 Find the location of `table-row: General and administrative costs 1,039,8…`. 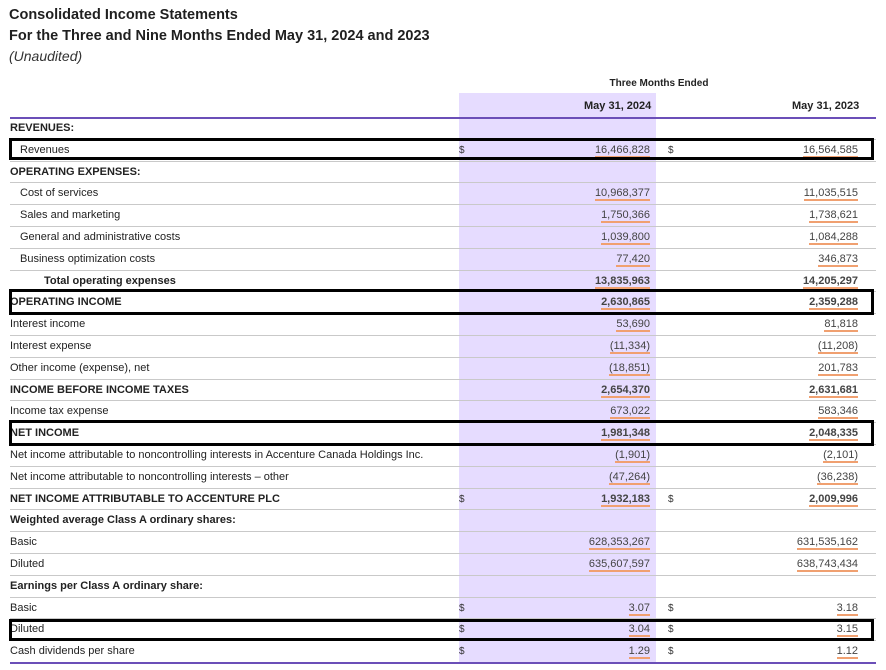

table-row: General and administrative costs 1,039,8… is located at coordinates (443, 238).